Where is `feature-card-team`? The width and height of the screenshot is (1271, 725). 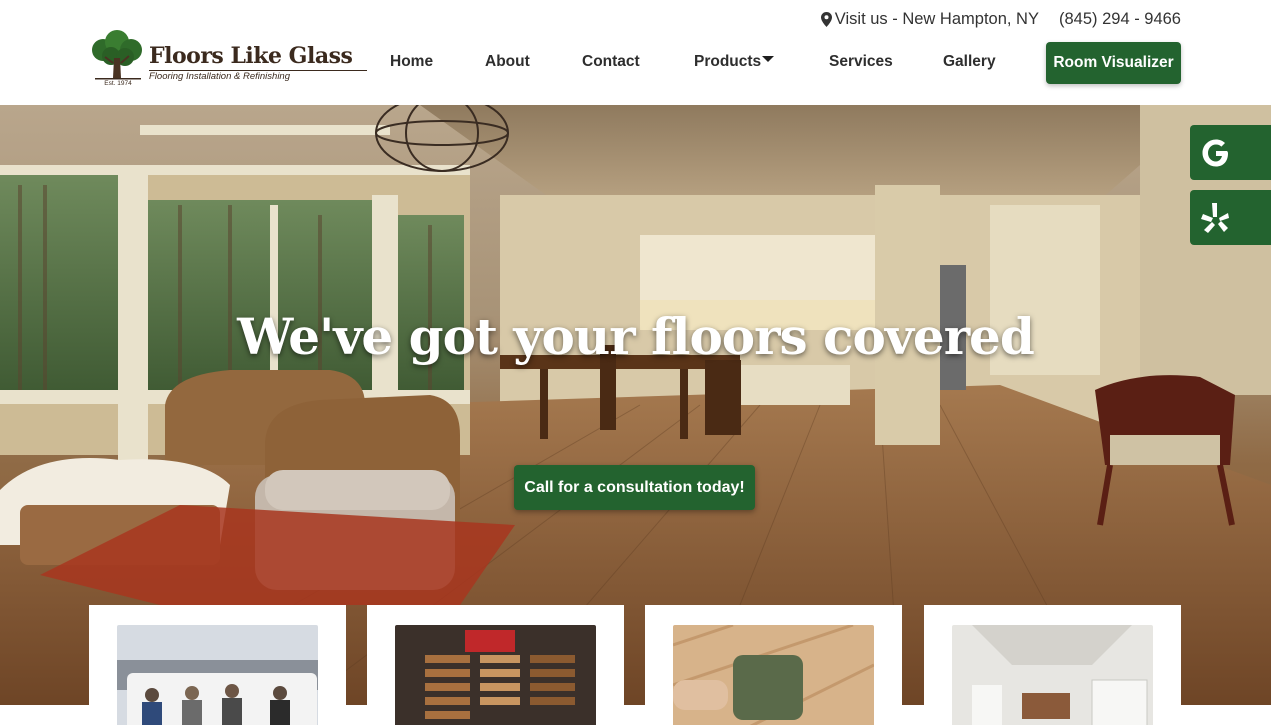
feature-card-team is located at coordinates (217, 665).